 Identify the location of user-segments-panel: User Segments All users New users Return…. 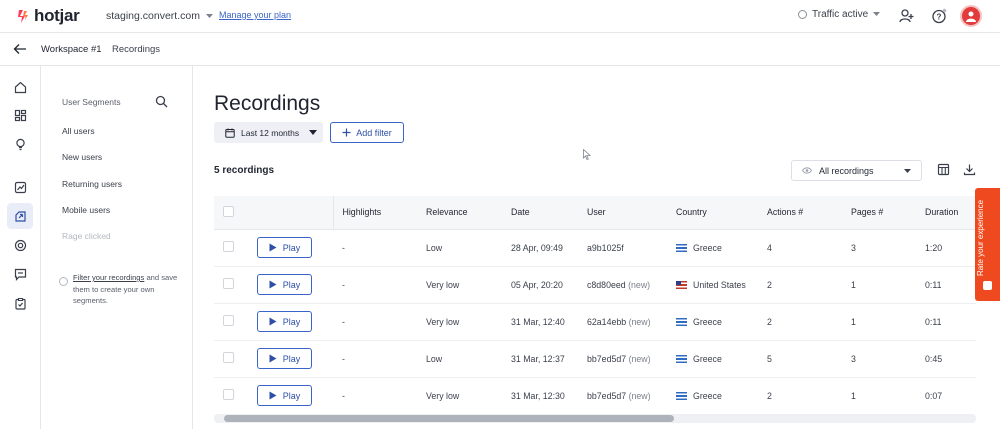
(117, 247).